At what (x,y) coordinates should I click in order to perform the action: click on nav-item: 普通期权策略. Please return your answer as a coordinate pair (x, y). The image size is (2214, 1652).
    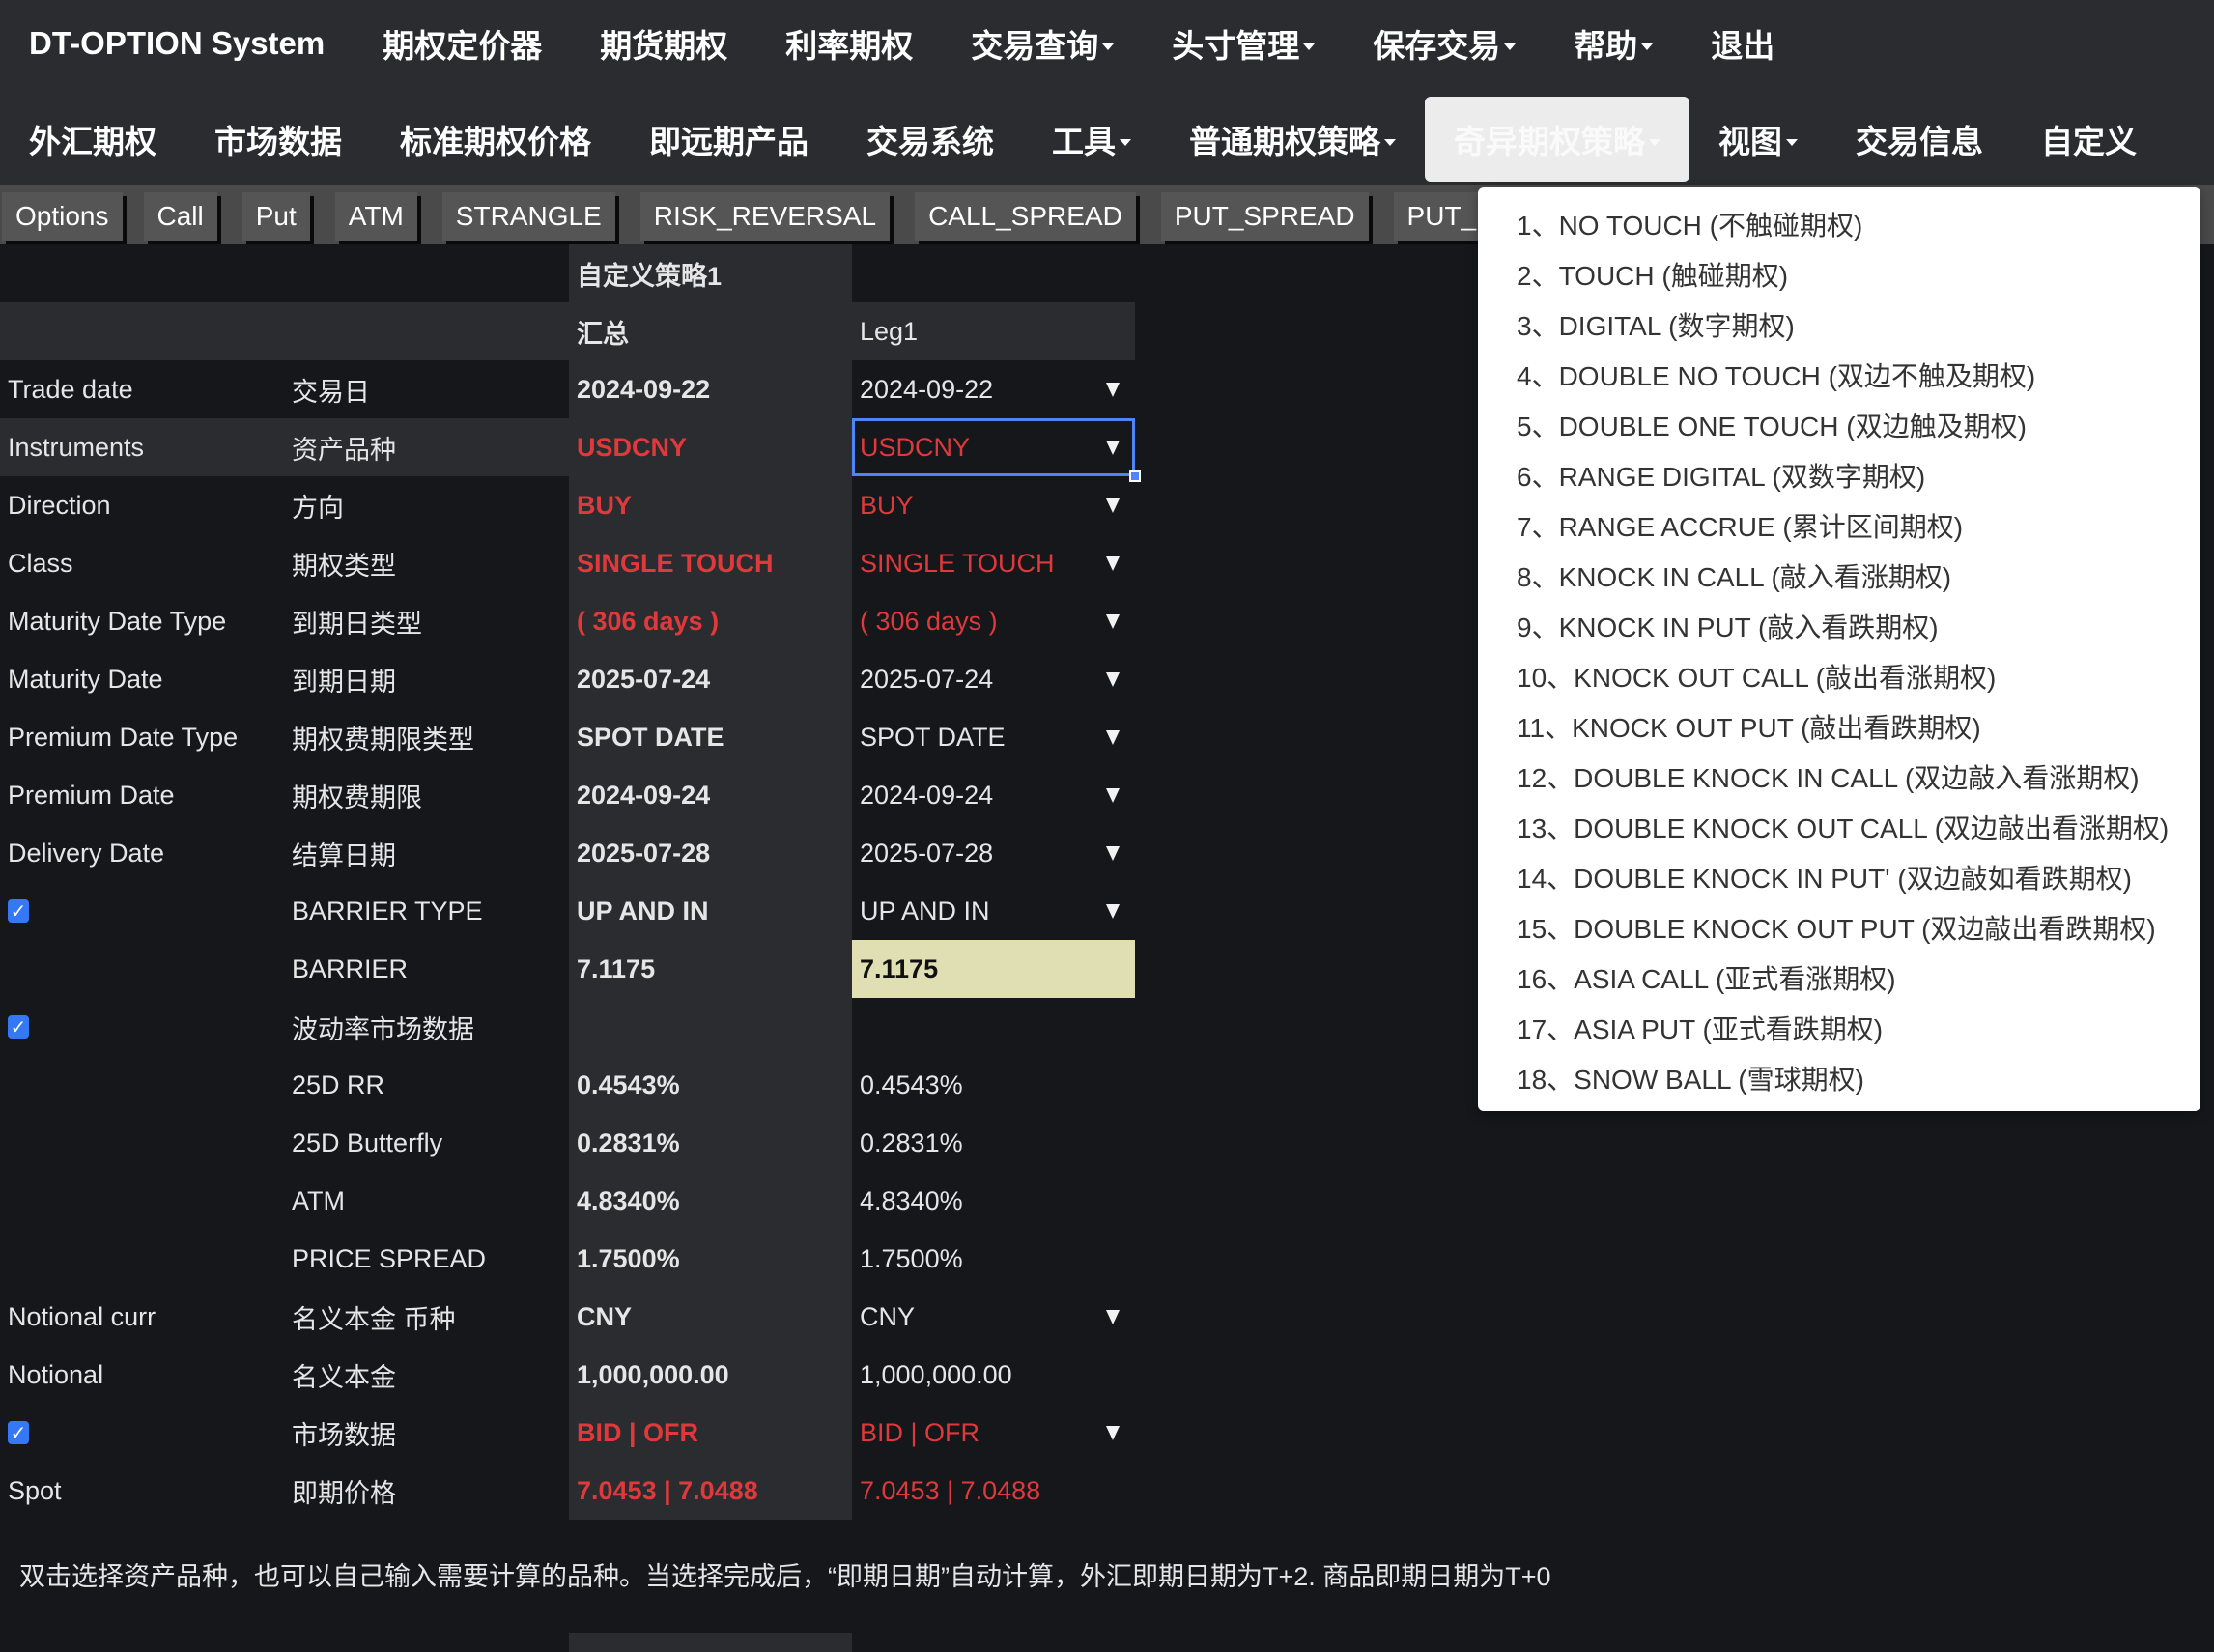
    Looking at the image, I should click on (1292, 139).